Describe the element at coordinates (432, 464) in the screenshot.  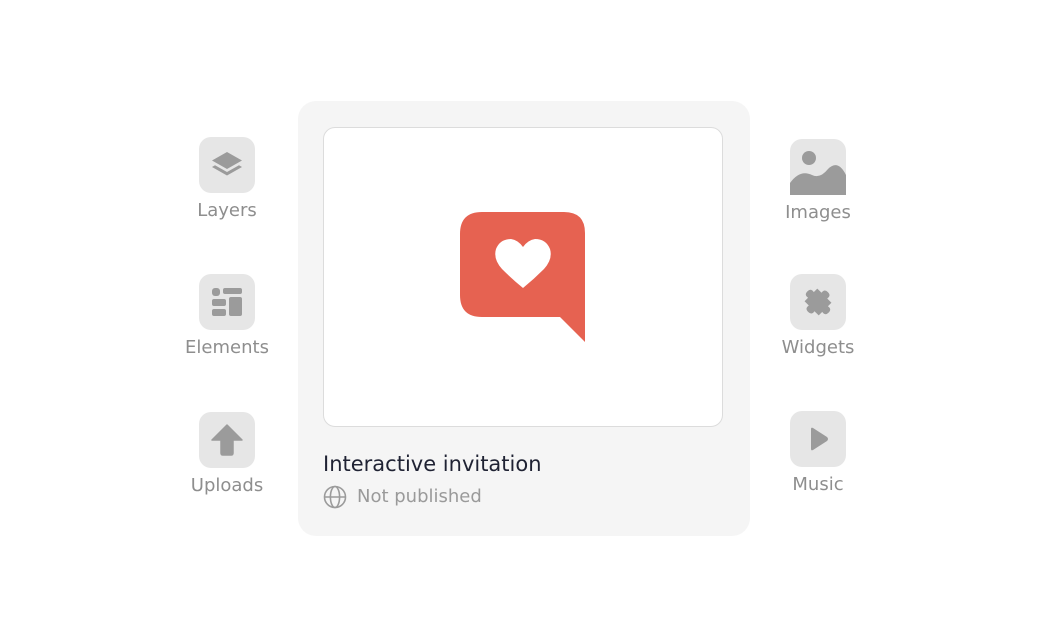
I see `project-title: Interactive invitation` at that location.